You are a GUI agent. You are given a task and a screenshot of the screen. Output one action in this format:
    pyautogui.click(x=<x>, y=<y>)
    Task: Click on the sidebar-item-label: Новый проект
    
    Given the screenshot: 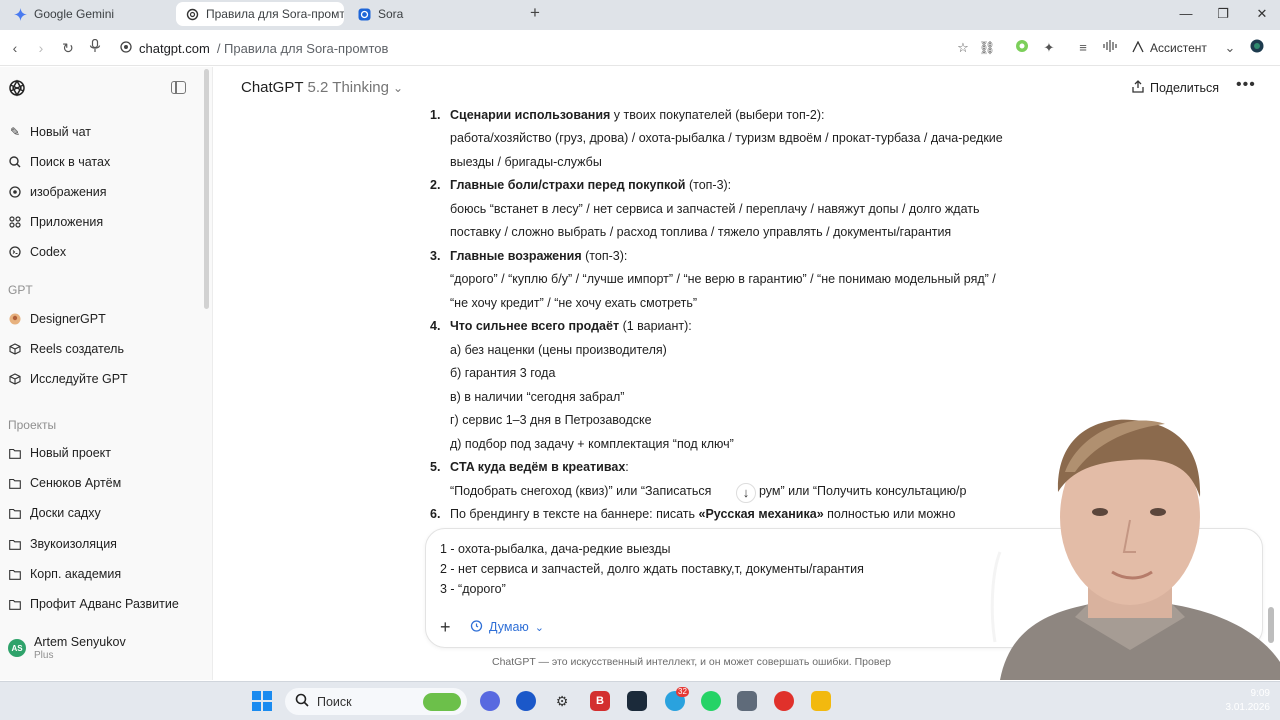 What is the action you would take?
    pyautogui.click(x=71, y=453)
    